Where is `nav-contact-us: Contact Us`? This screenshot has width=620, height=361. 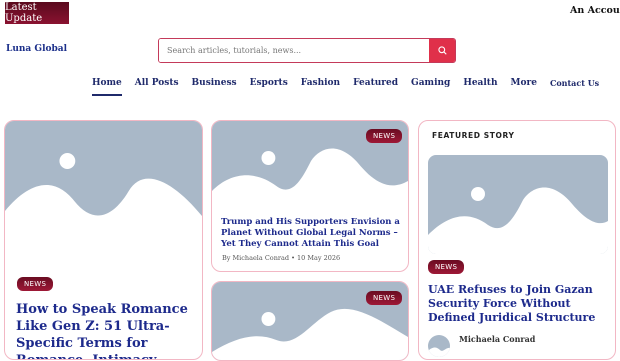
nav-contact-us: Contact Us is located at coordinates (574, 87).